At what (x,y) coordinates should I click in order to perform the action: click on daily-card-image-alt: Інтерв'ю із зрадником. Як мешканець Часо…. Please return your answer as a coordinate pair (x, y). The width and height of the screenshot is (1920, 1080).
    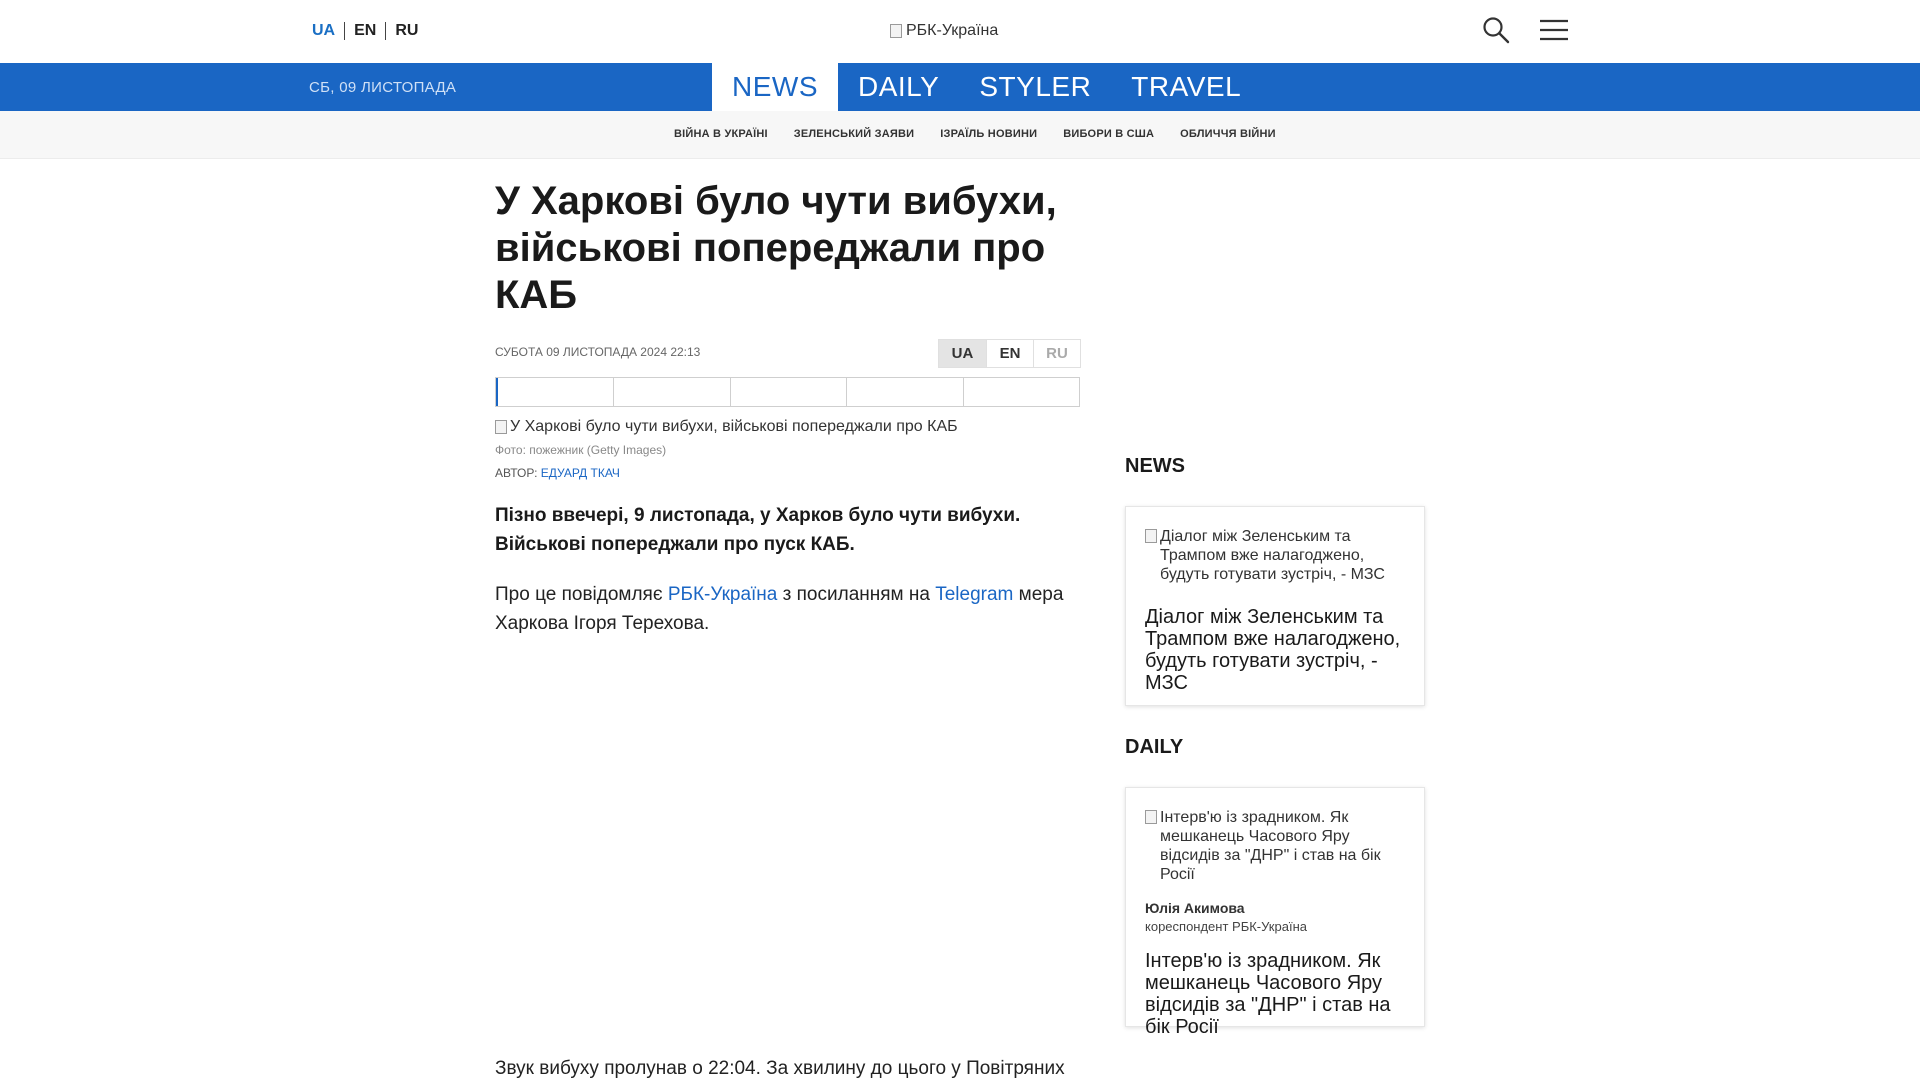
    Looking at the image, I should click on (1270, 846).